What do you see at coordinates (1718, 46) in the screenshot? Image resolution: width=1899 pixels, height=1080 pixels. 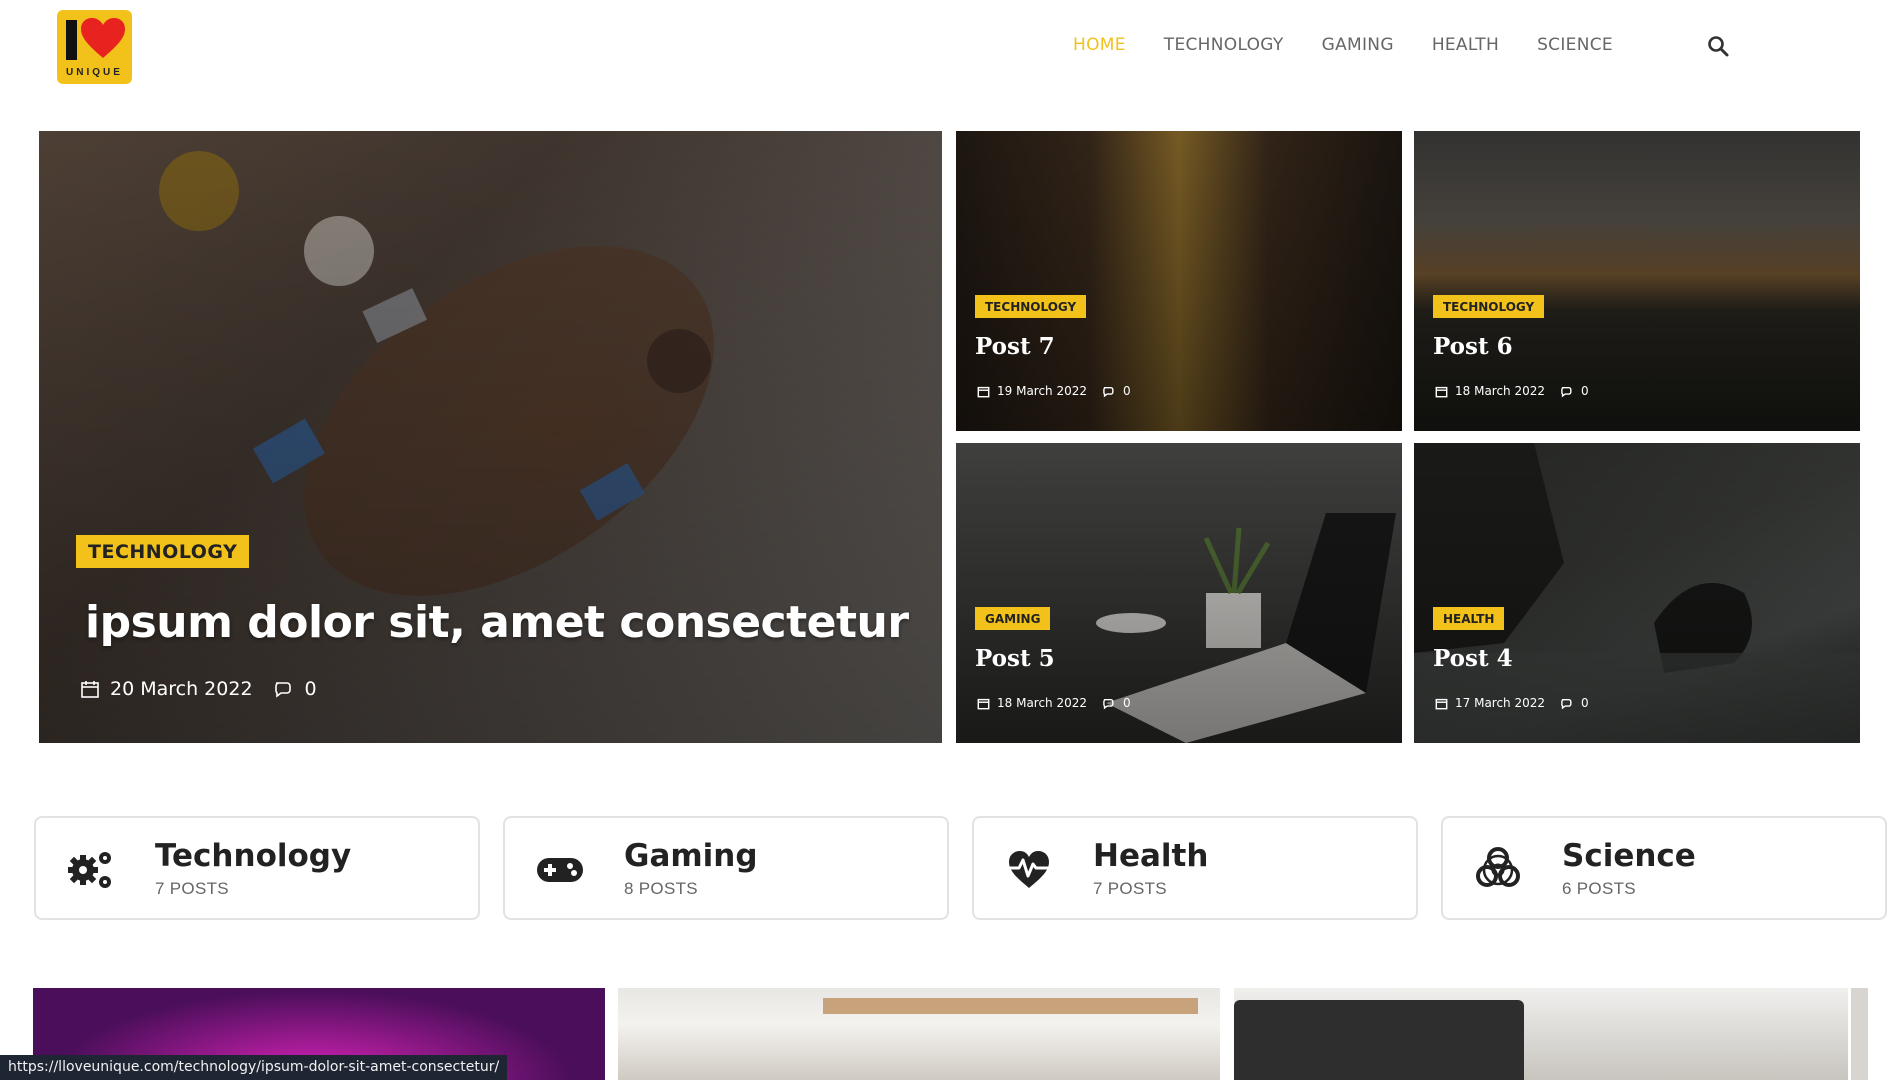 I see `search-icon` at bounding box center [1718, 46].